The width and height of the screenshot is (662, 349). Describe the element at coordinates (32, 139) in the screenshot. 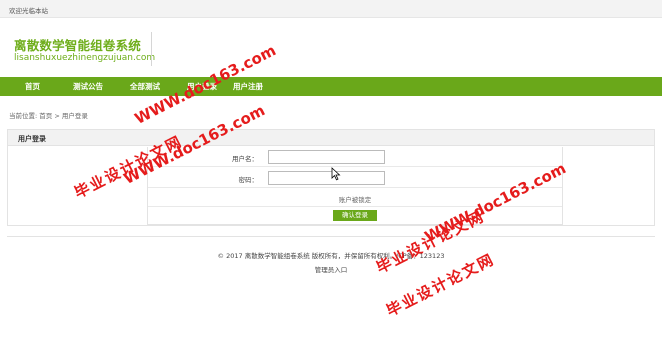

I see `login-panel-title: 用户登录` at that location.